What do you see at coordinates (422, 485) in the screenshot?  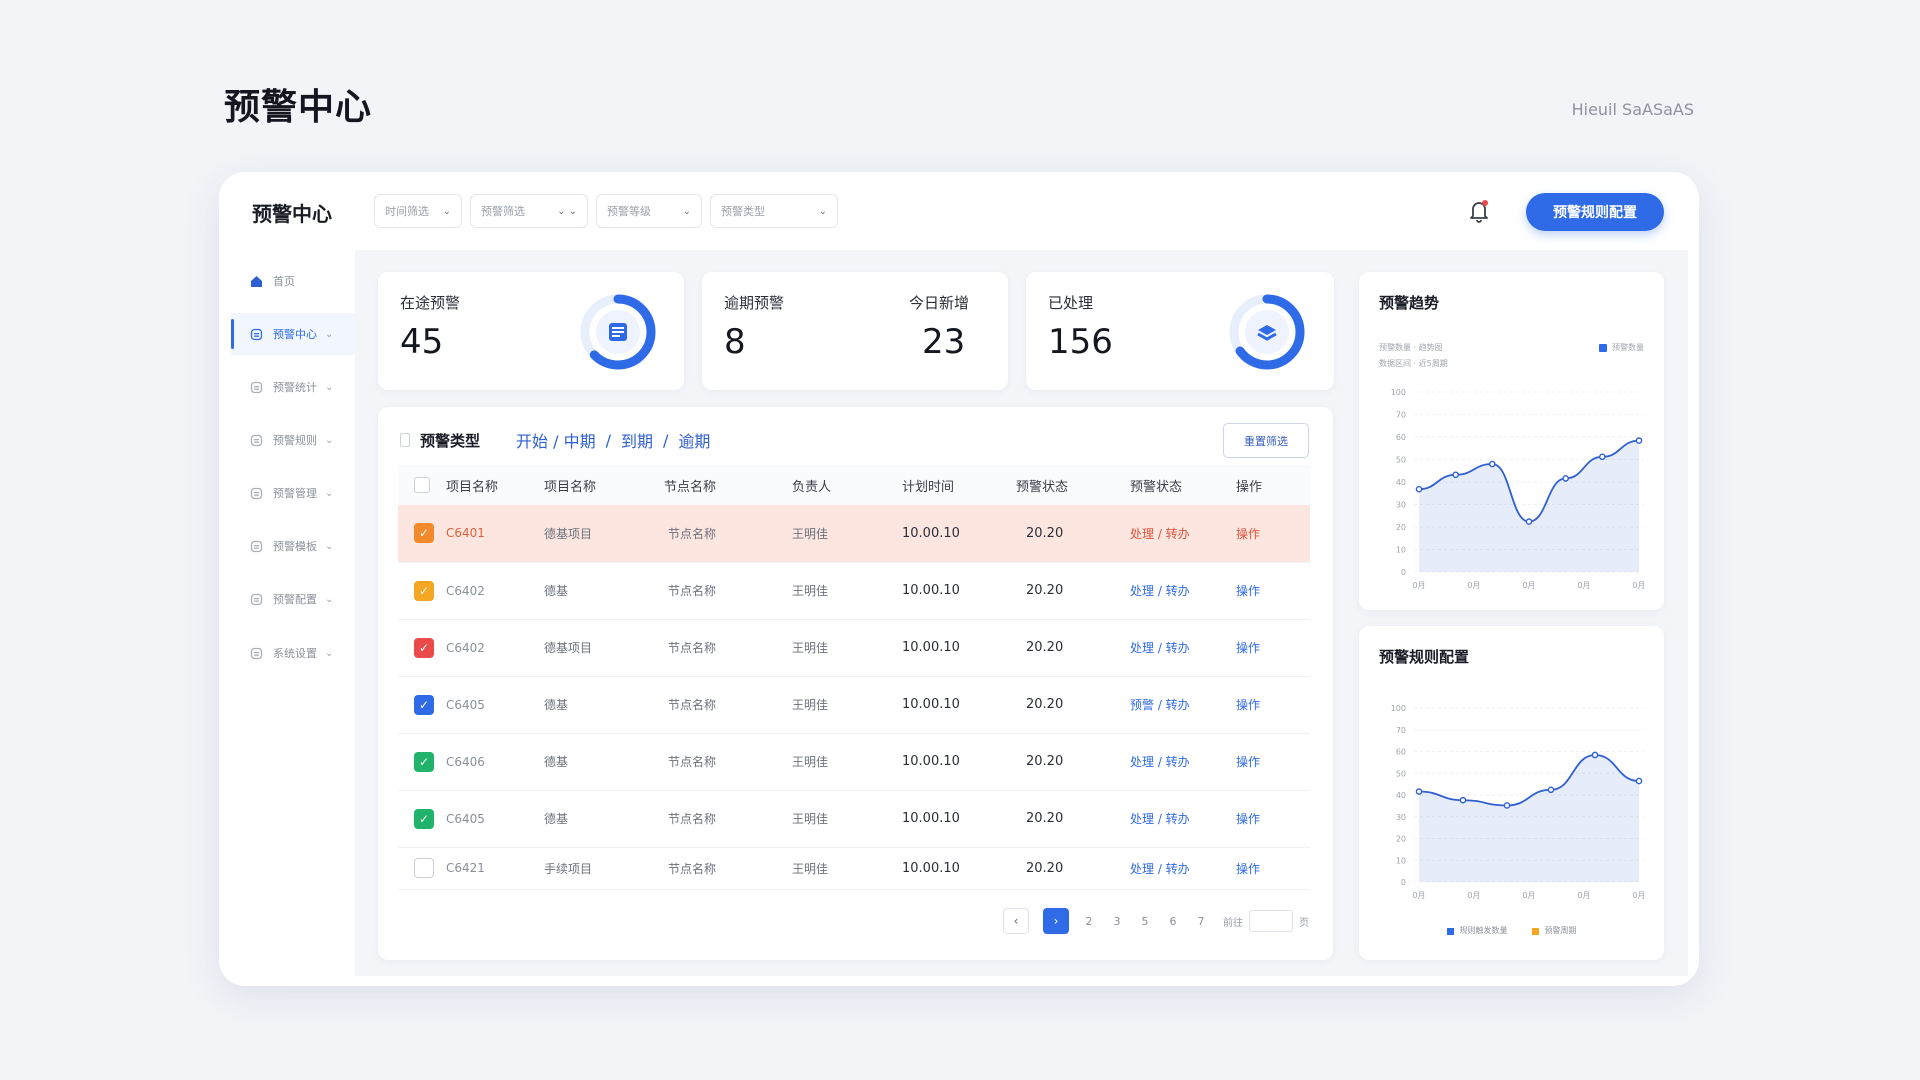 I see `select-all-checkbox` at bounding box center [422, 485].